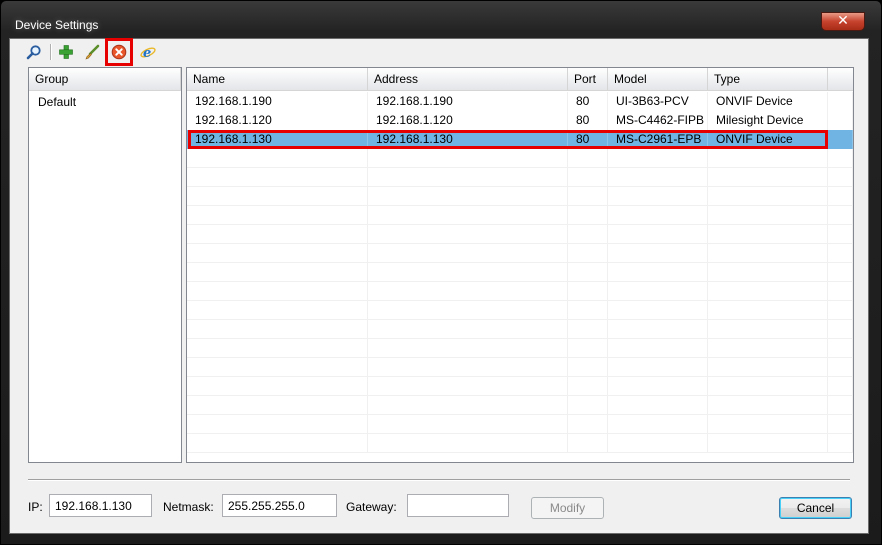 This screenshot has height=545, width=882. What do you see at coordinates (148, 52) in the screenshot?
I see `browser-button: e` at bounding box center [148, 52].